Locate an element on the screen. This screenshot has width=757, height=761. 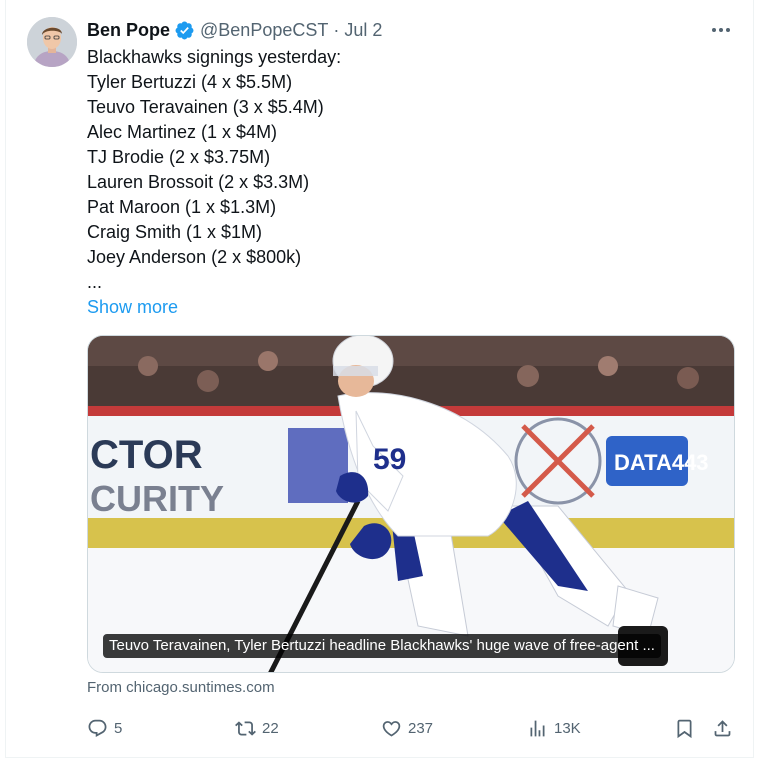
reply-icon is located at coordinates (97, 728).